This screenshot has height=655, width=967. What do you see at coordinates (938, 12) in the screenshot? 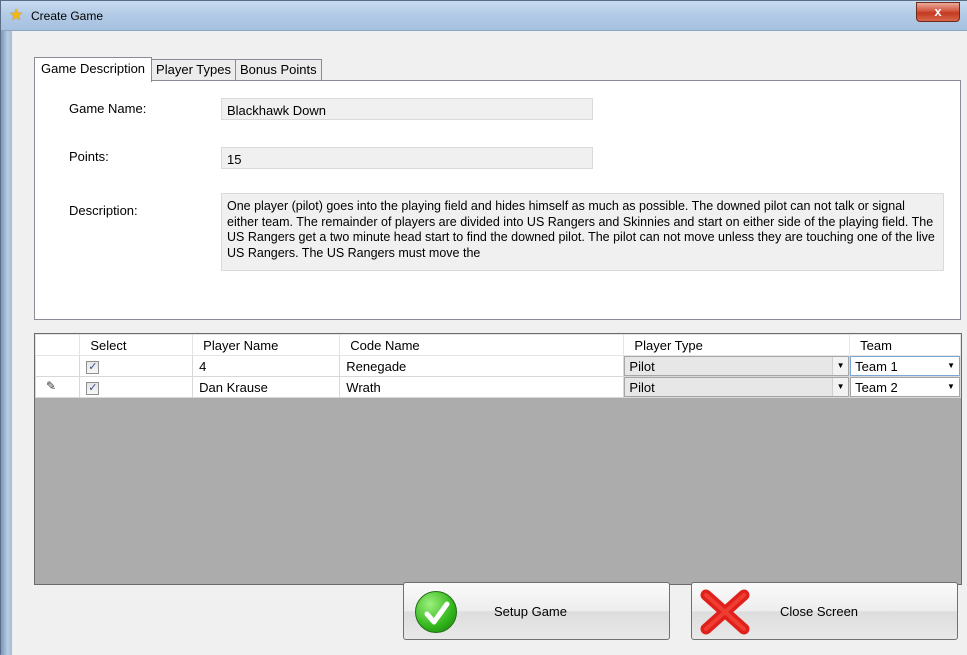
I see `close-window-button: x` at bounding box center [938, 12].